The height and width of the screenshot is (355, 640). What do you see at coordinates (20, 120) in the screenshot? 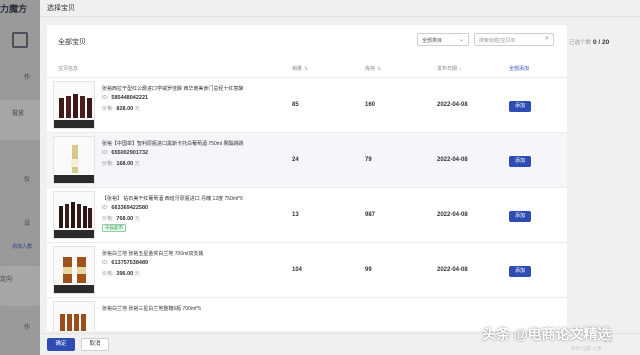
I see `background-card-1: 投放` at bounding box center [20, 120].